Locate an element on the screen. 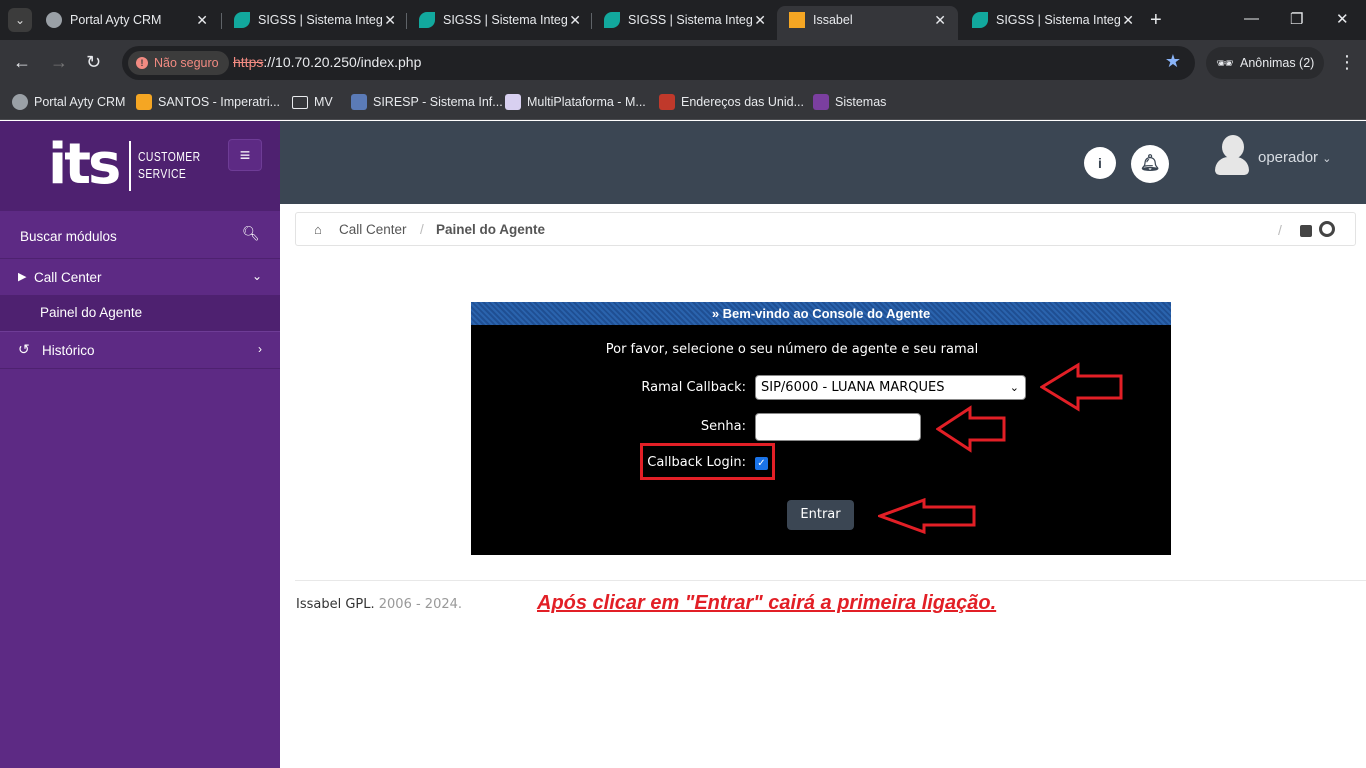 This screenshot has height=768, width=1366. santos-icon is located at coordinates (144, 102).